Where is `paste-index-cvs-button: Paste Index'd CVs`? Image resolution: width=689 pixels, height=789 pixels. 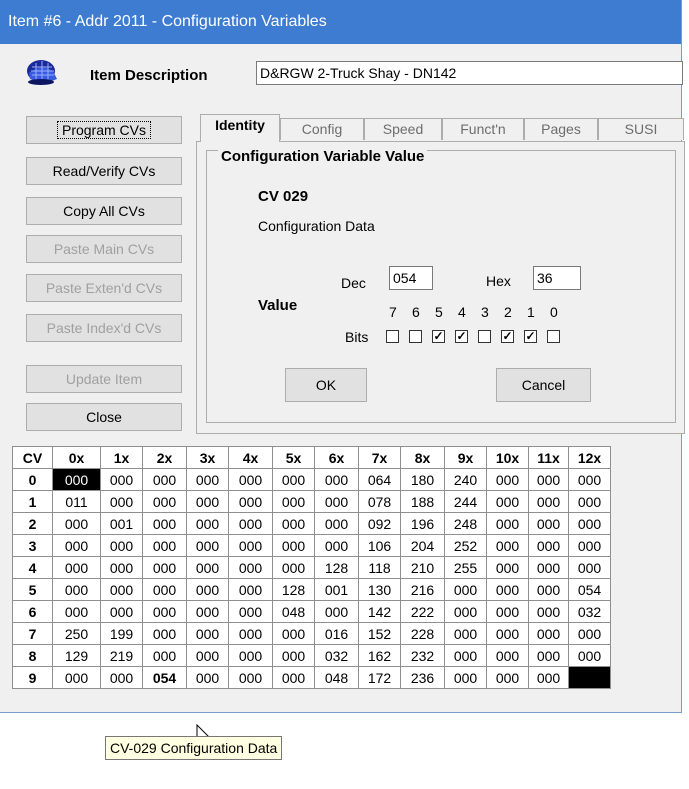 paste-index-cvs-button: Paste Index'd CVs is located at coordinates (104, 328).